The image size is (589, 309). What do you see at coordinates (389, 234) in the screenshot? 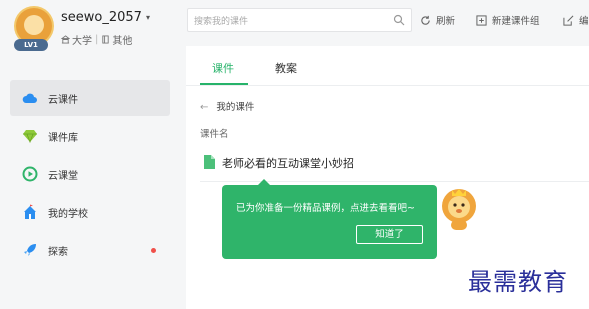
I see `got-it-button: 知道了` at bounding box center [389, 234].